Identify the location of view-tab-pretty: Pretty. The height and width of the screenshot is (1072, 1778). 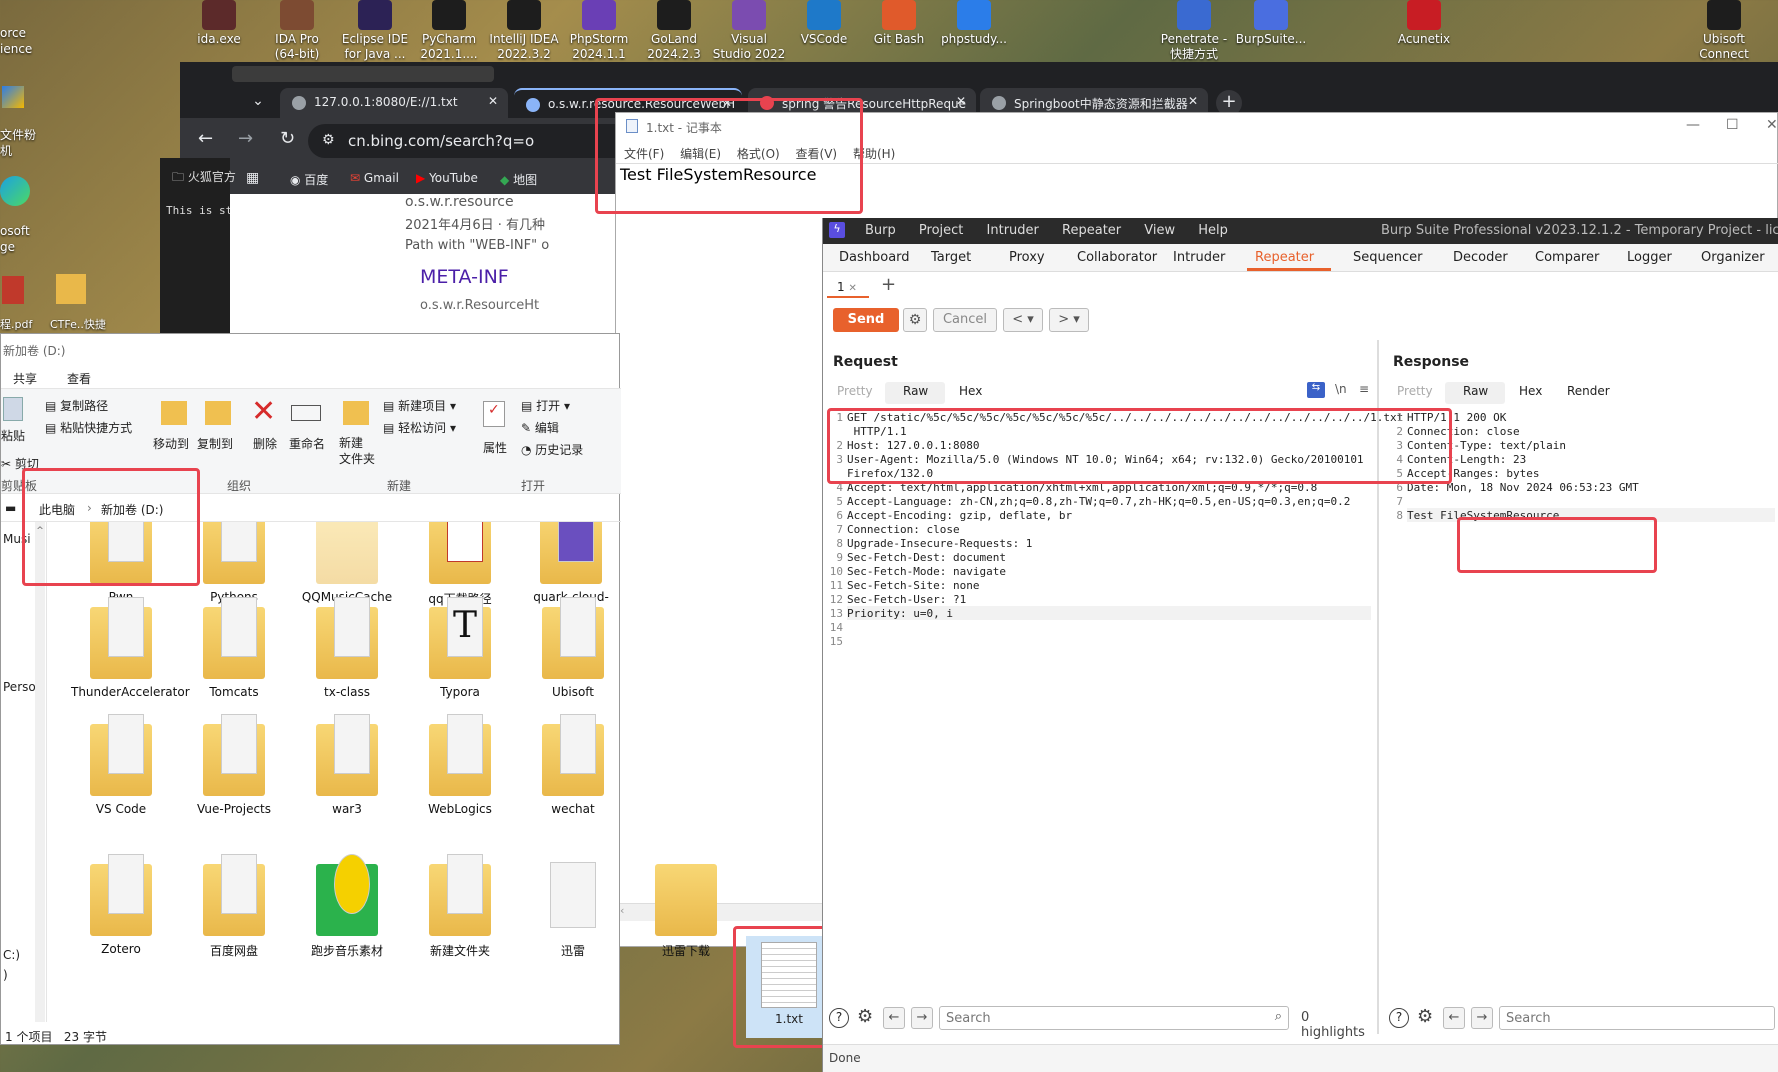
(1415, 391).